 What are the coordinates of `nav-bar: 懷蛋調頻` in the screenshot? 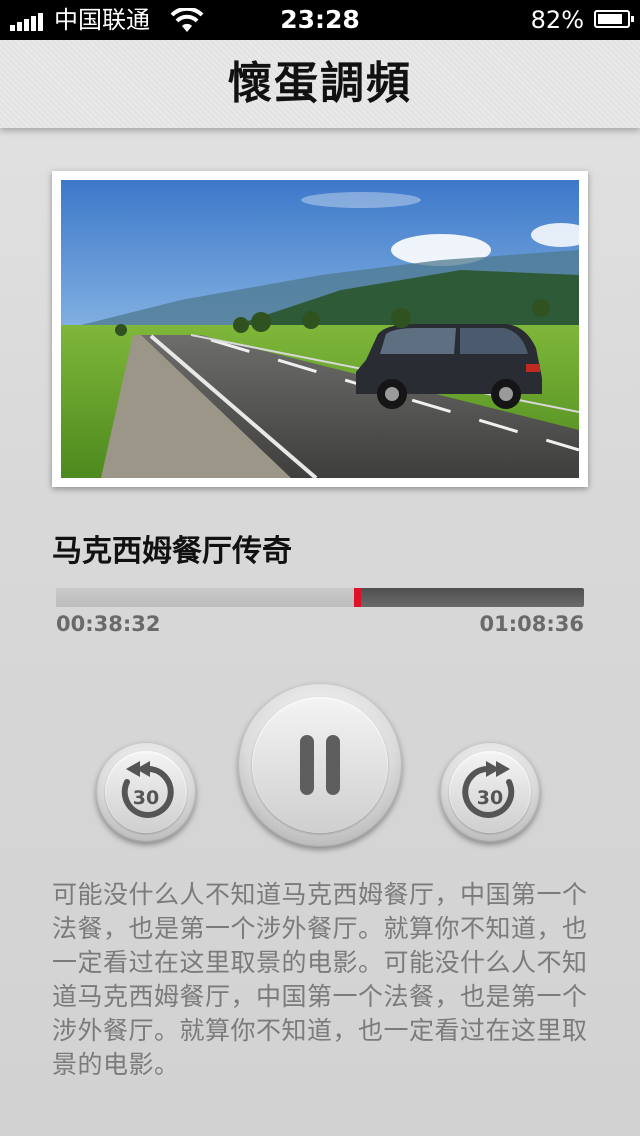 It's located at (320, 84).